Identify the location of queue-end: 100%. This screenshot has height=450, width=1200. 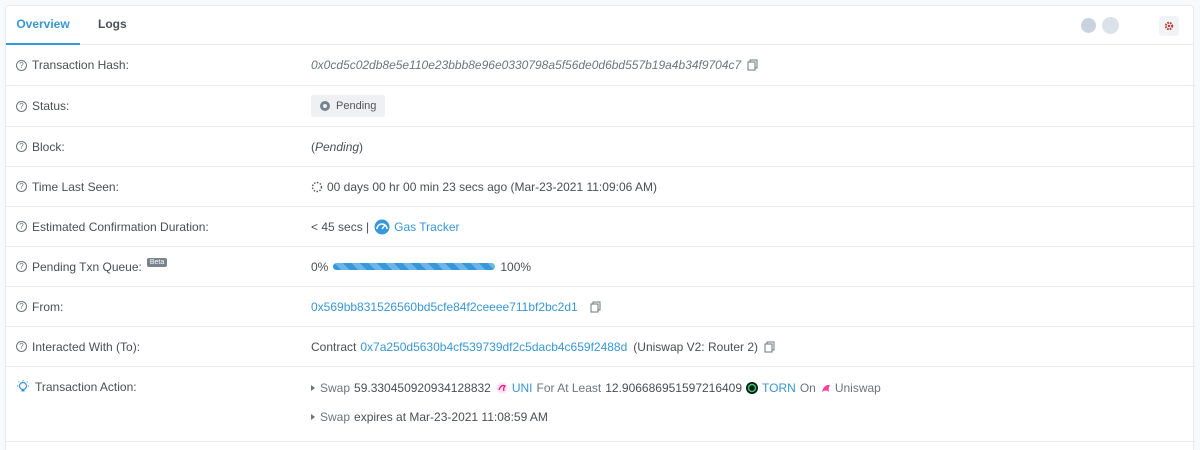
(516, 266).